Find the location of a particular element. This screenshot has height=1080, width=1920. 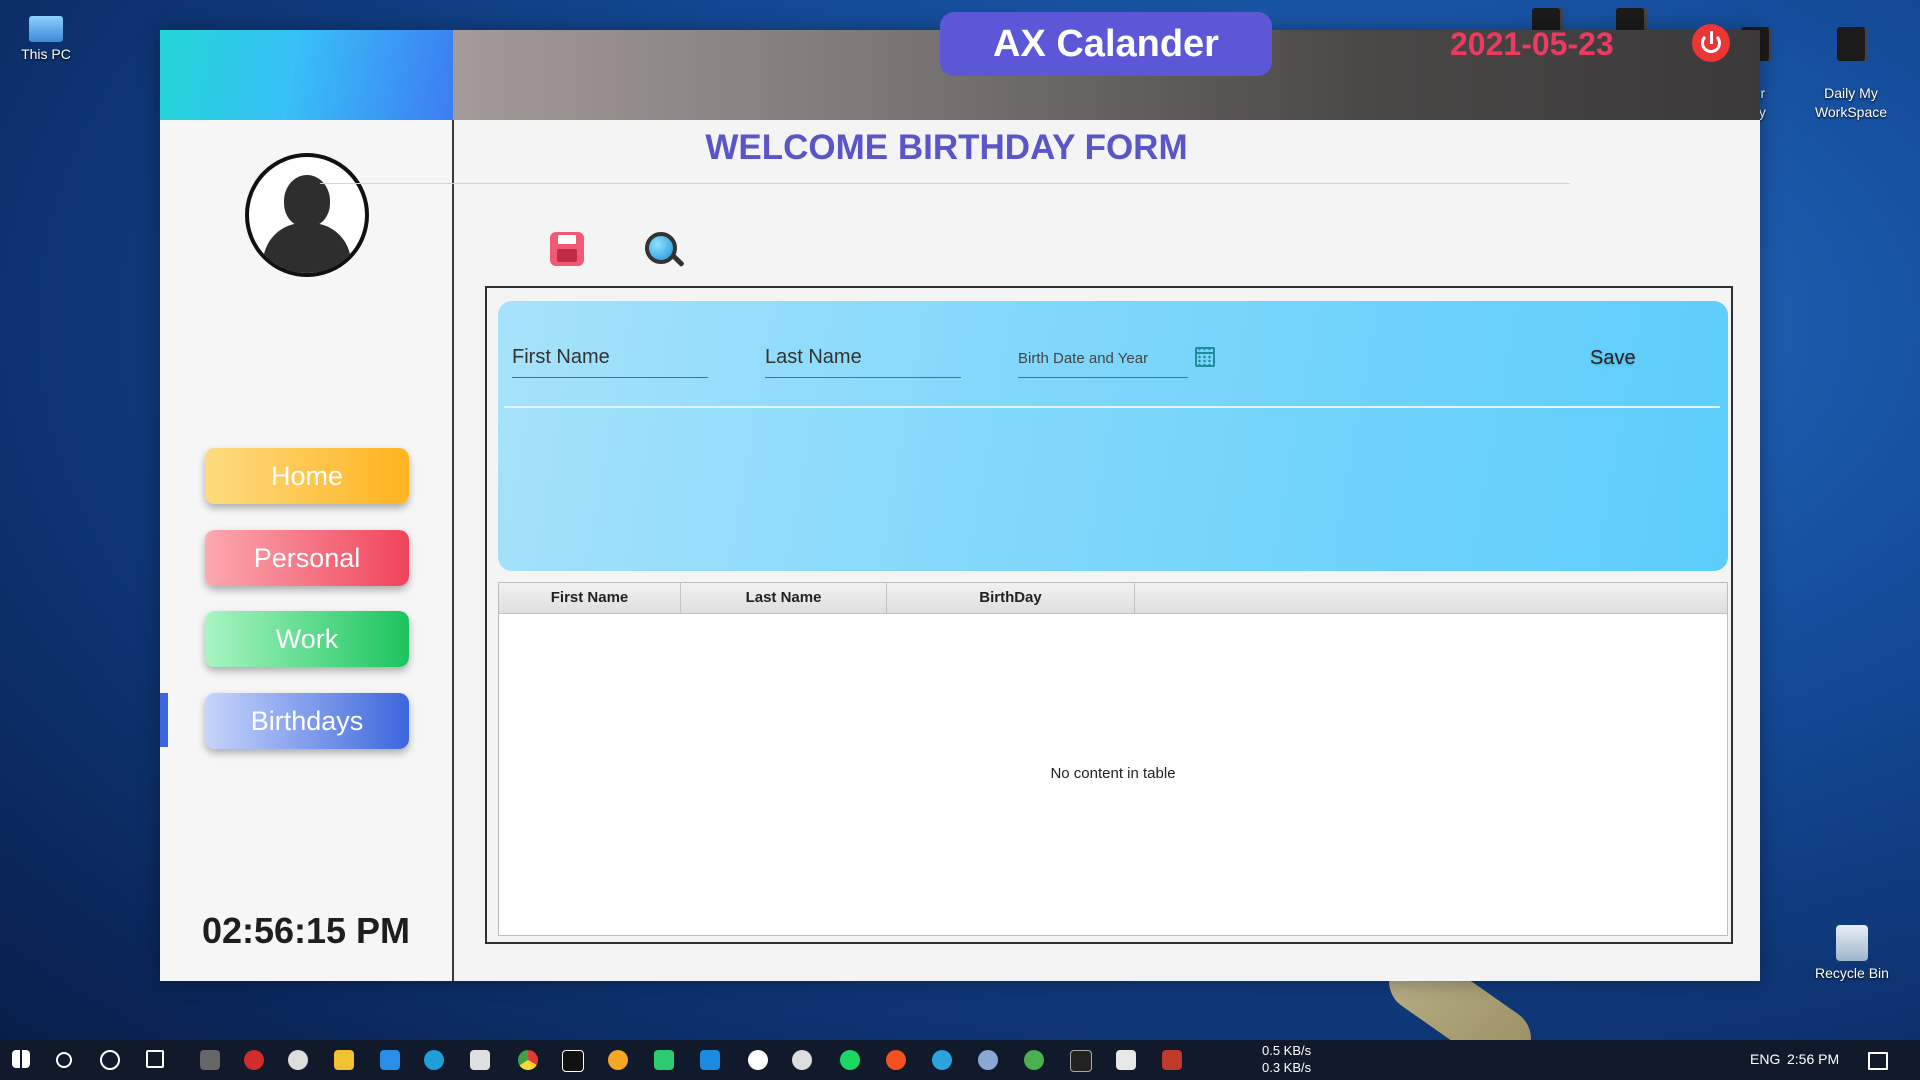

telegram-icon is located at coordinates (942, 1060).